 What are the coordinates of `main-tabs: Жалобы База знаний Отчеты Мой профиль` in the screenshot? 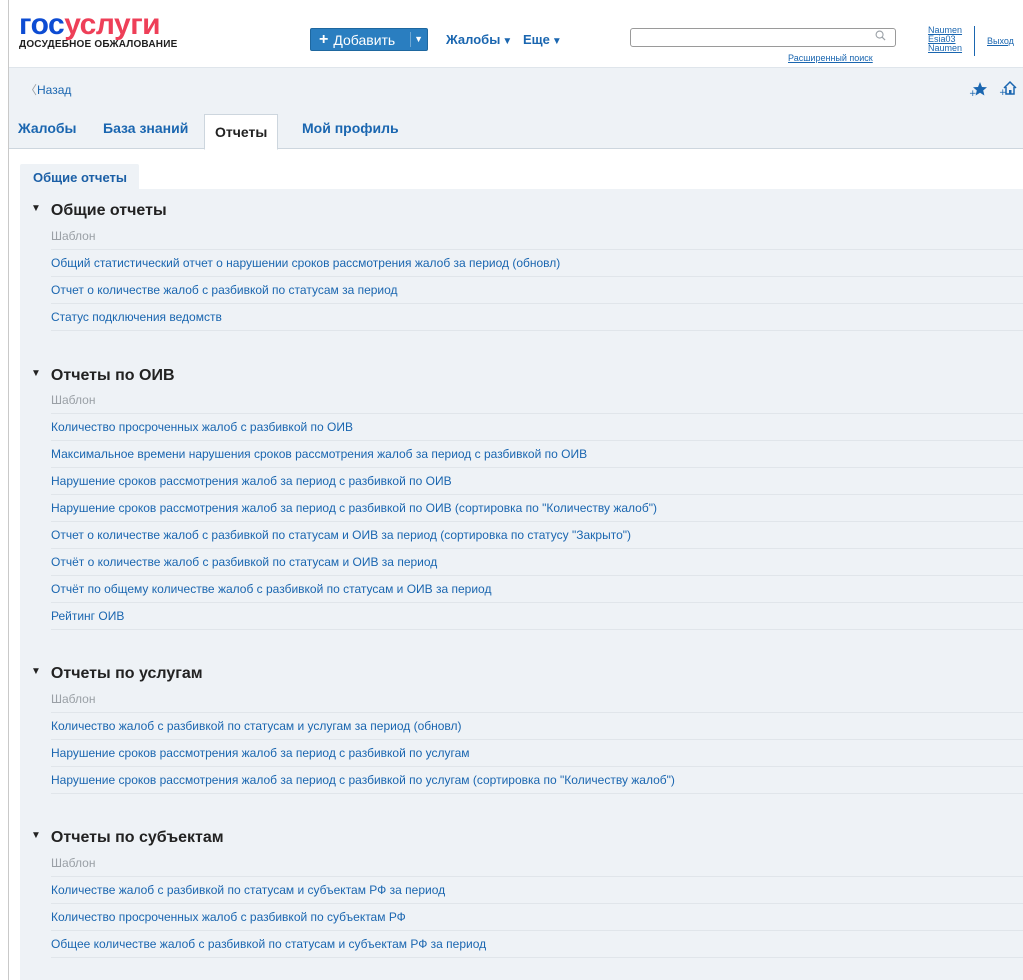 It's located at (516, 129).